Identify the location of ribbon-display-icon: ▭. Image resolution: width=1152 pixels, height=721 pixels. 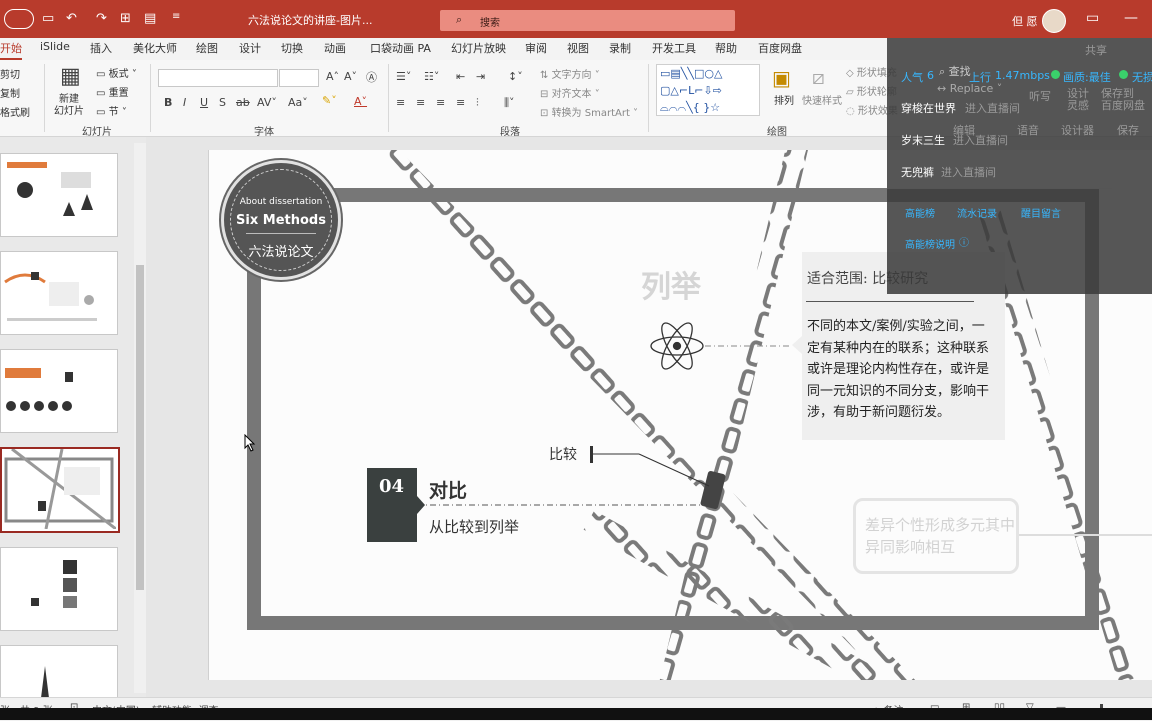
(1092, 18).